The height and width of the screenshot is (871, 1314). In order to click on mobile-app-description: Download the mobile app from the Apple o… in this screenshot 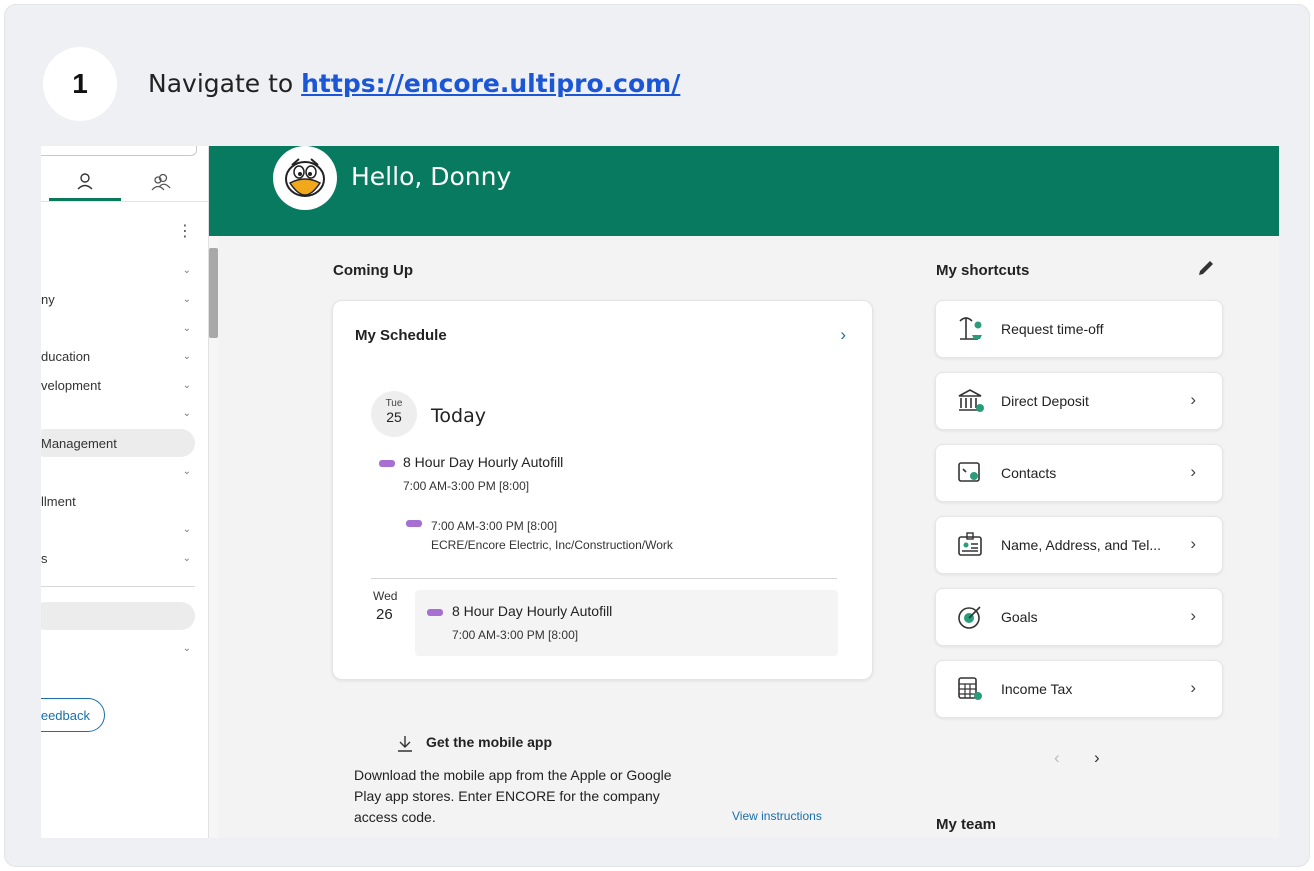, I will do `click(513, 796)`.